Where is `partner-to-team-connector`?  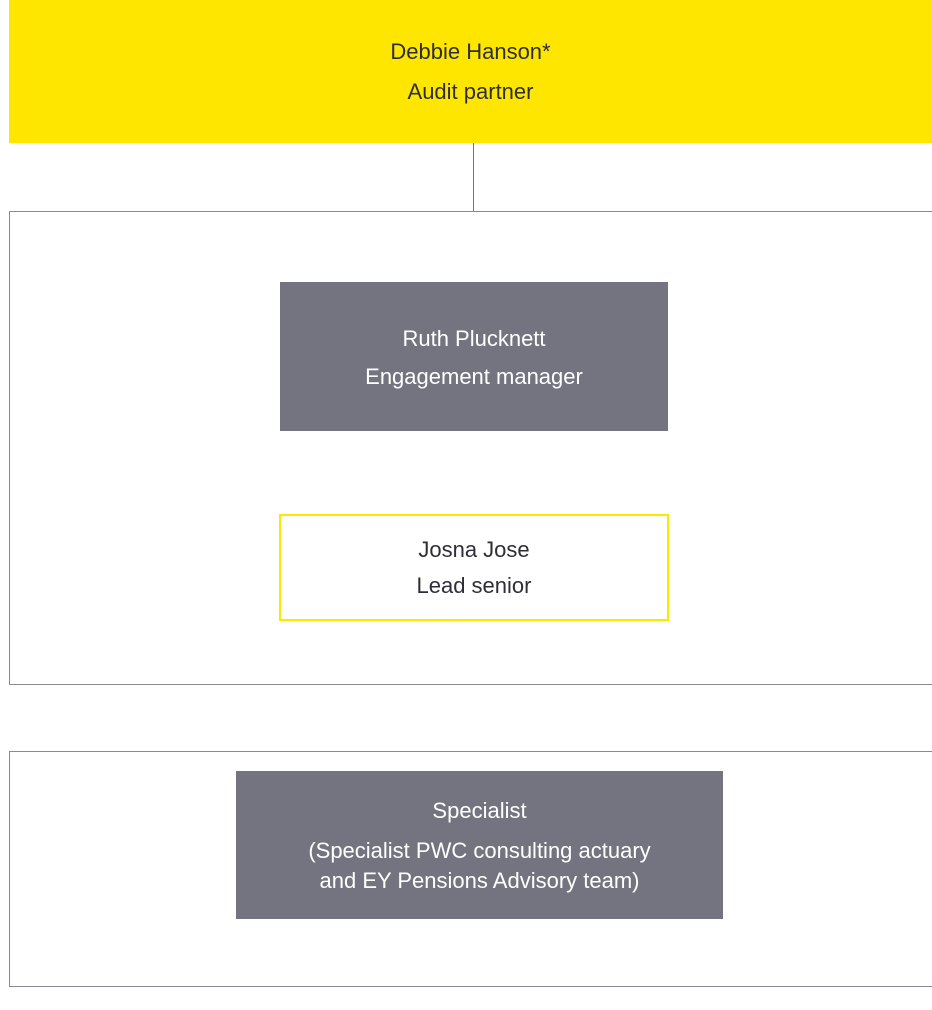 partner-to-team-connector is located at coordinates (473, 177).